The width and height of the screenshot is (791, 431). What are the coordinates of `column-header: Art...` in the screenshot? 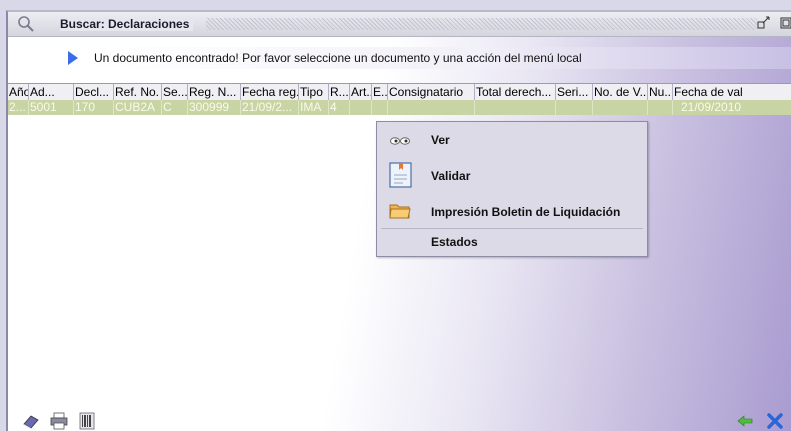 It's located at (361, 92).